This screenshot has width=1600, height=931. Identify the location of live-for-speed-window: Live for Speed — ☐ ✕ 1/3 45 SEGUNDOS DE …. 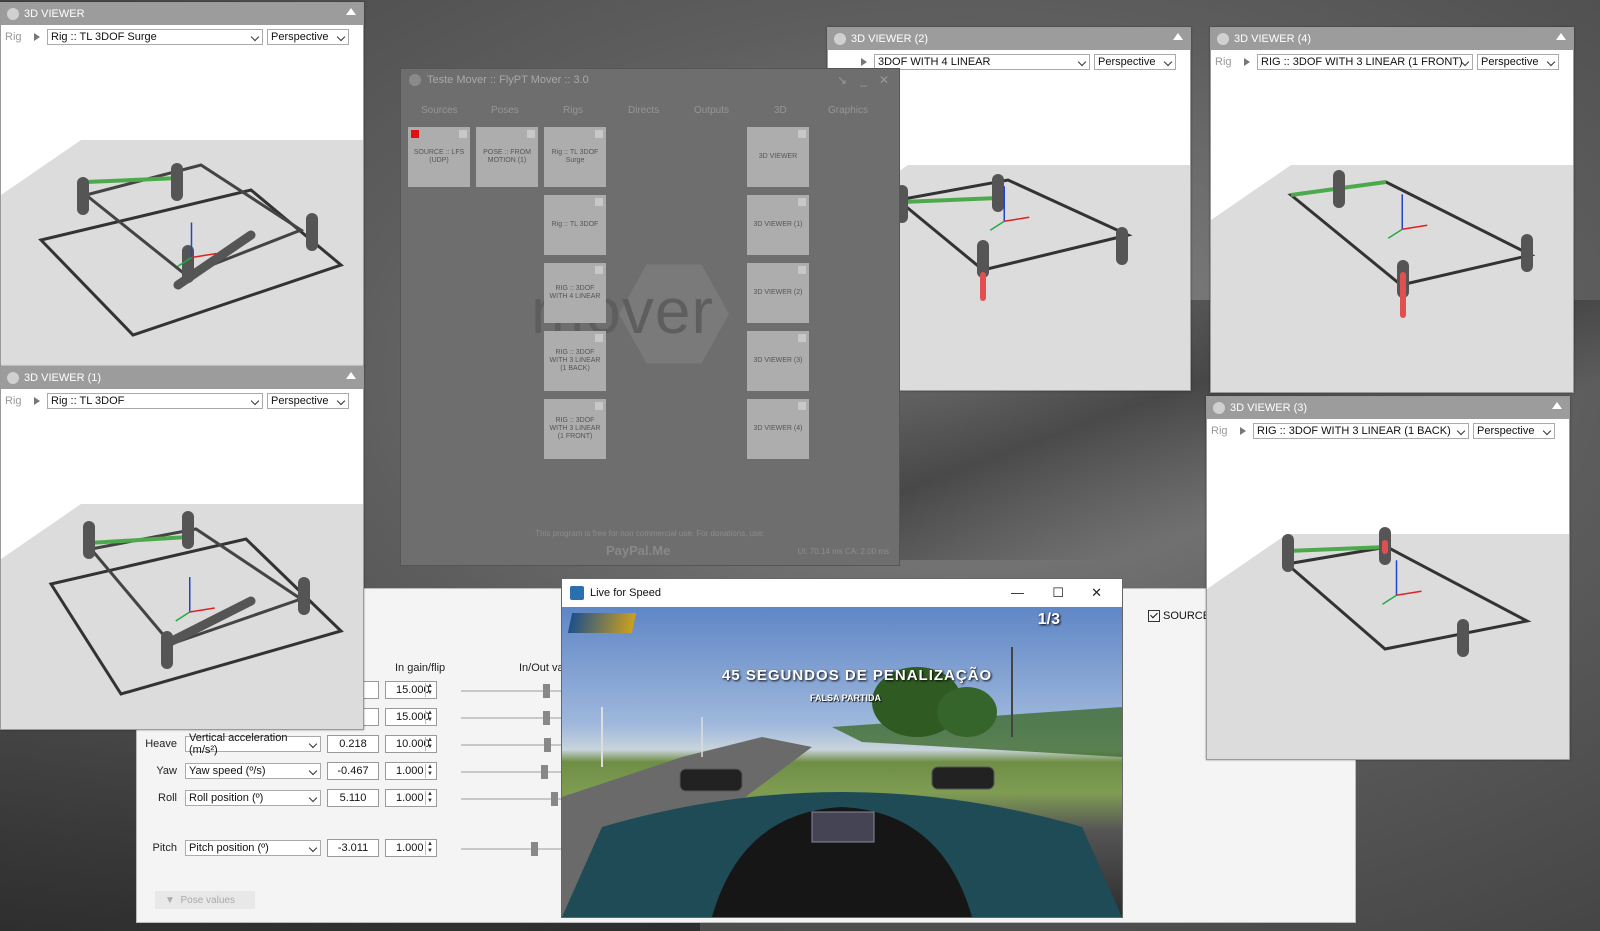
(842, 748).